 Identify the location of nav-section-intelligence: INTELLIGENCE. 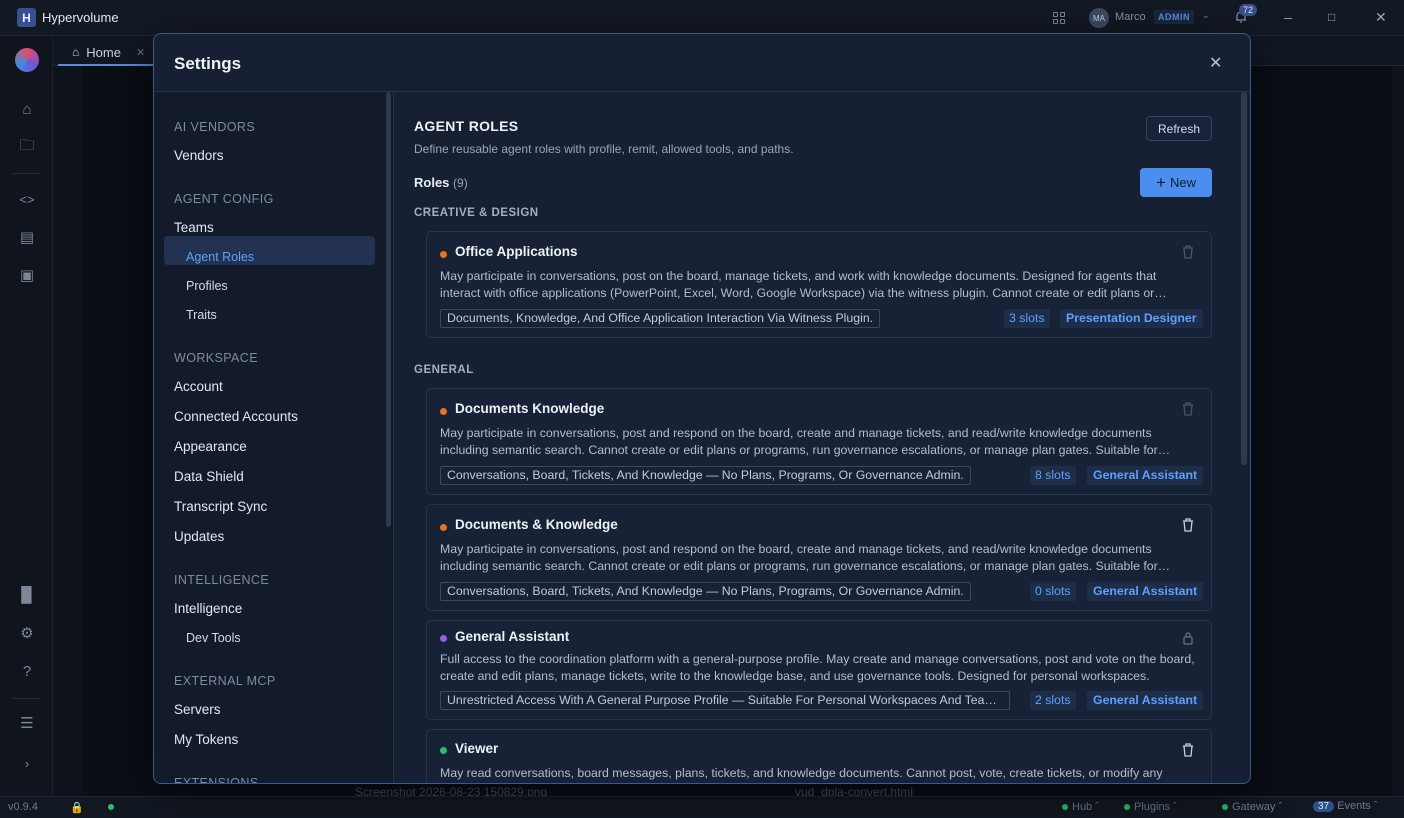
(222, 580).